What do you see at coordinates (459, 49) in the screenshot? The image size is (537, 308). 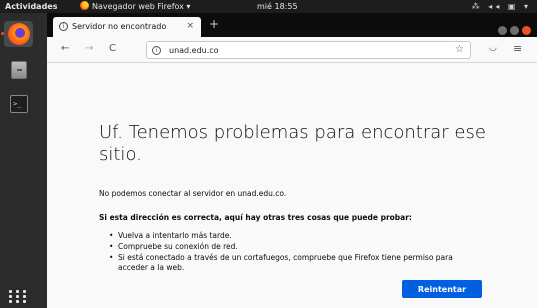 I see `bookmark-star-icon: ☆` at bounding box center [459, 49].